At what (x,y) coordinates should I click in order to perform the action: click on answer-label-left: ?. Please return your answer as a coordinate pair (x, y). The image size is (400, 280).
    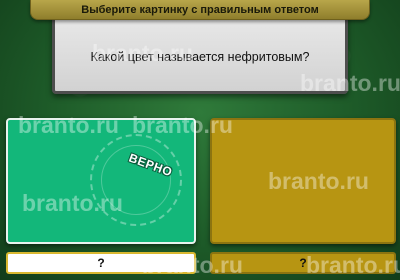
    Looking at the image, I should click on (101, 263).